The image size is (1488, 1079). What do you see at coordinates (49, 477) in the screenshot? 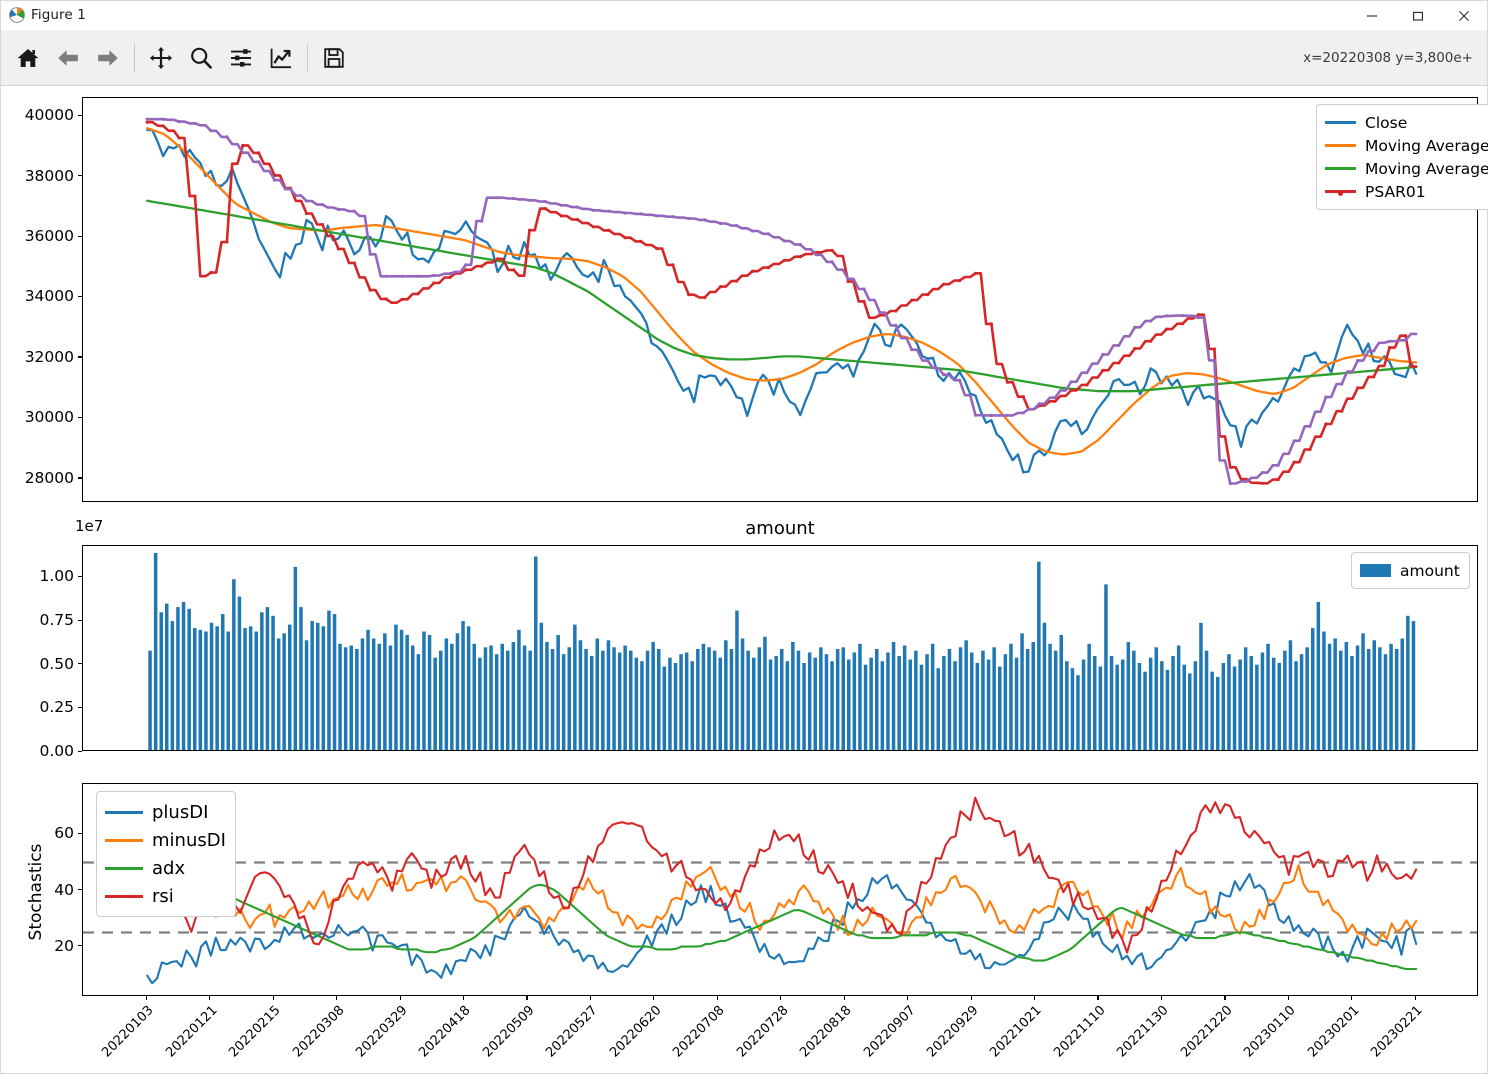
I see `y-tick-label: 28000` at bounding box center [49, 477].